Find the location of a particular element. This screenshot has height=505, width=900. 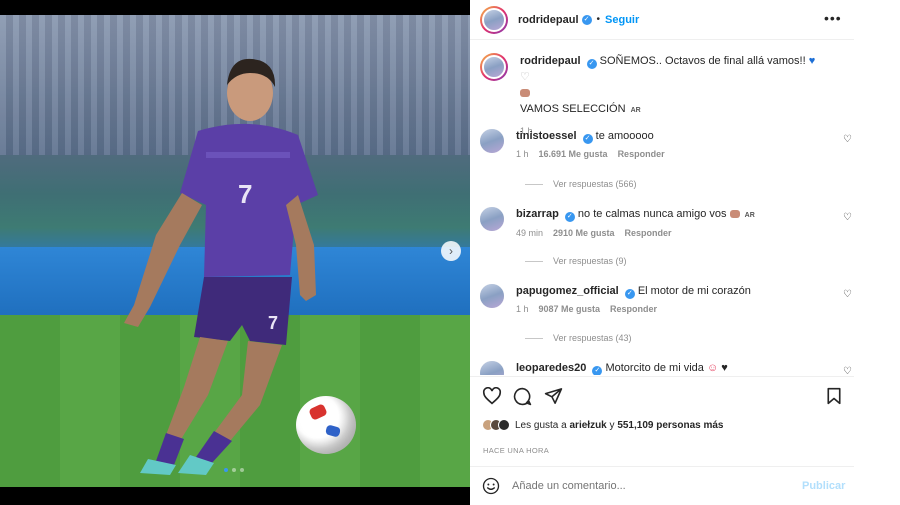

comment-likes: 9087 Me gusta is located at coordinates (570, 309).